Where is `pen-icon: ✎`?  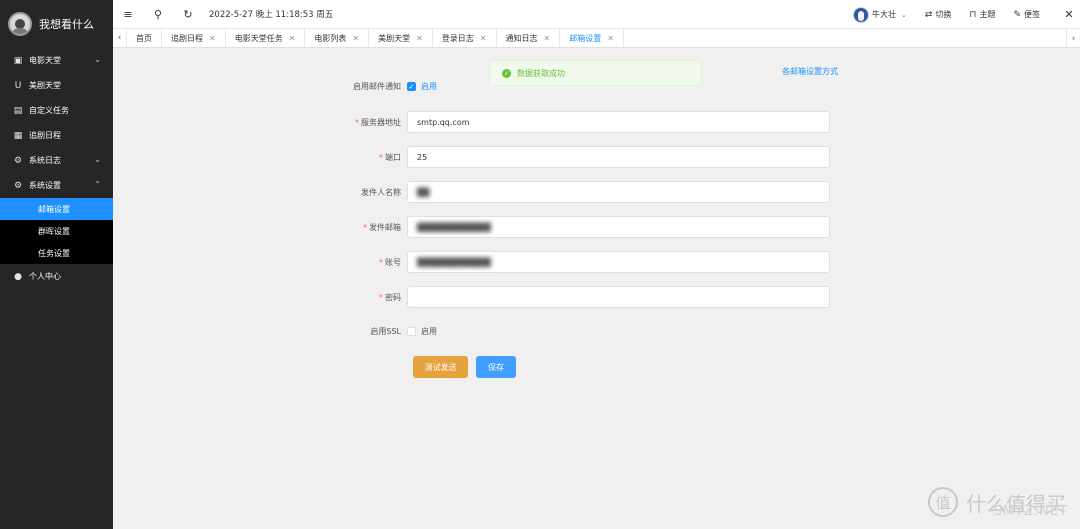
pen-icon: ✎ is located at coordinates (1017, 14).